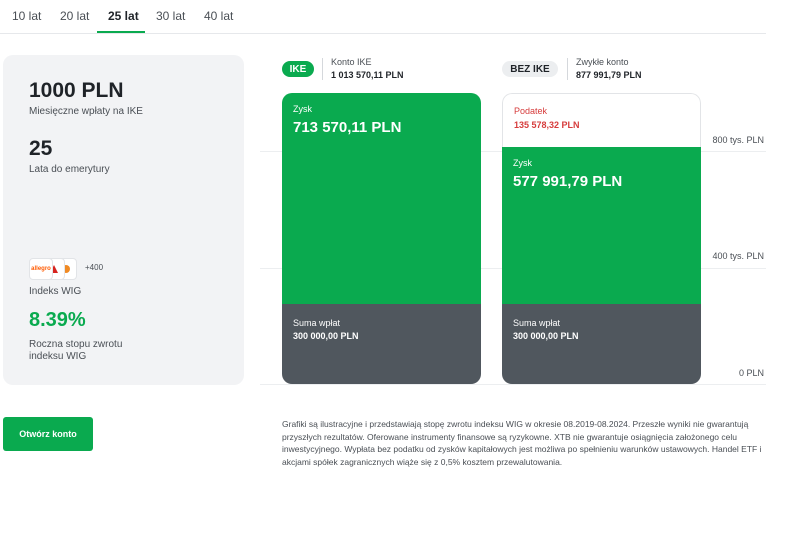 This screenshot has height=553, width=805. Describe the element at coordinates (381, 344) in the screenshot. I see `ike-deposit-segment: Suma wpłat 300 000,00 PLN` at that location.